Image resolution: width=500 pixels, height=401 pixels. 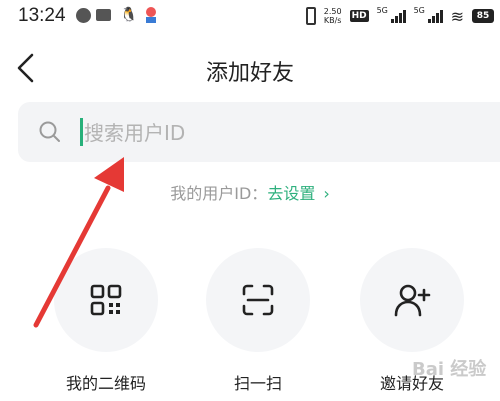 What do you see at coordinates (49, 131) in the screenshot?
I see `search-icon` at bounding box center [49, 131].